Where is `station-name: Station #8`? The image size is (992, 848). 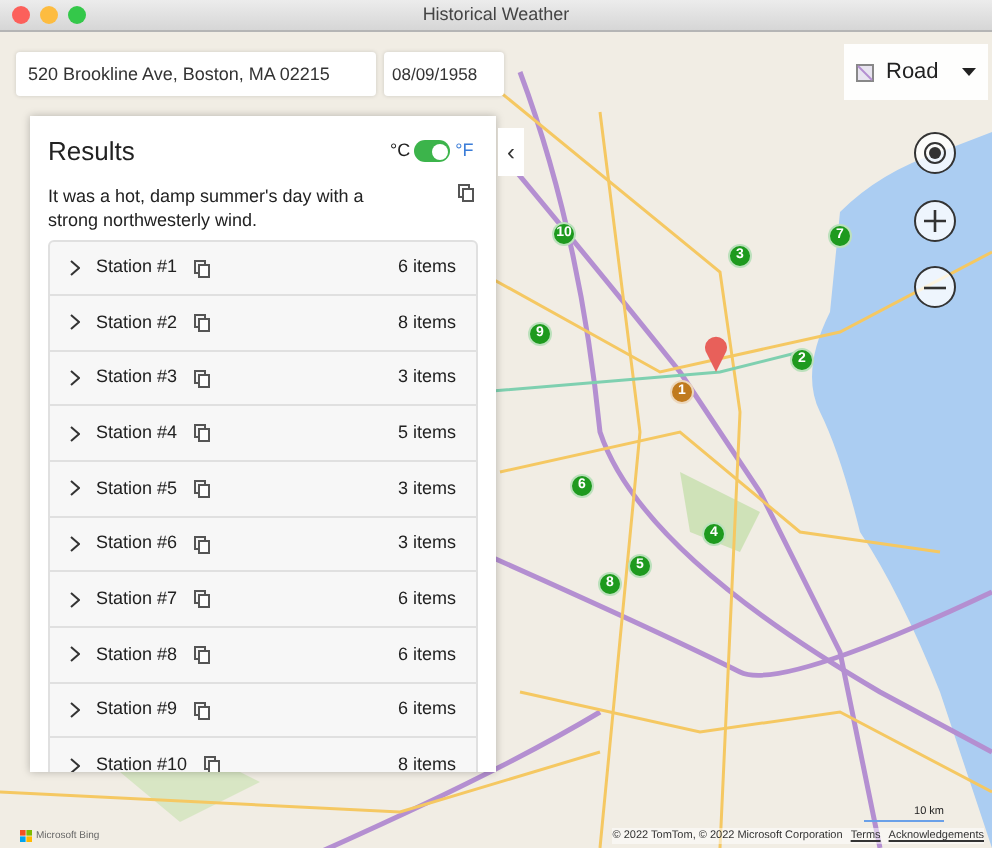
station-name: Station #8 is located at coordinates (137, 654).